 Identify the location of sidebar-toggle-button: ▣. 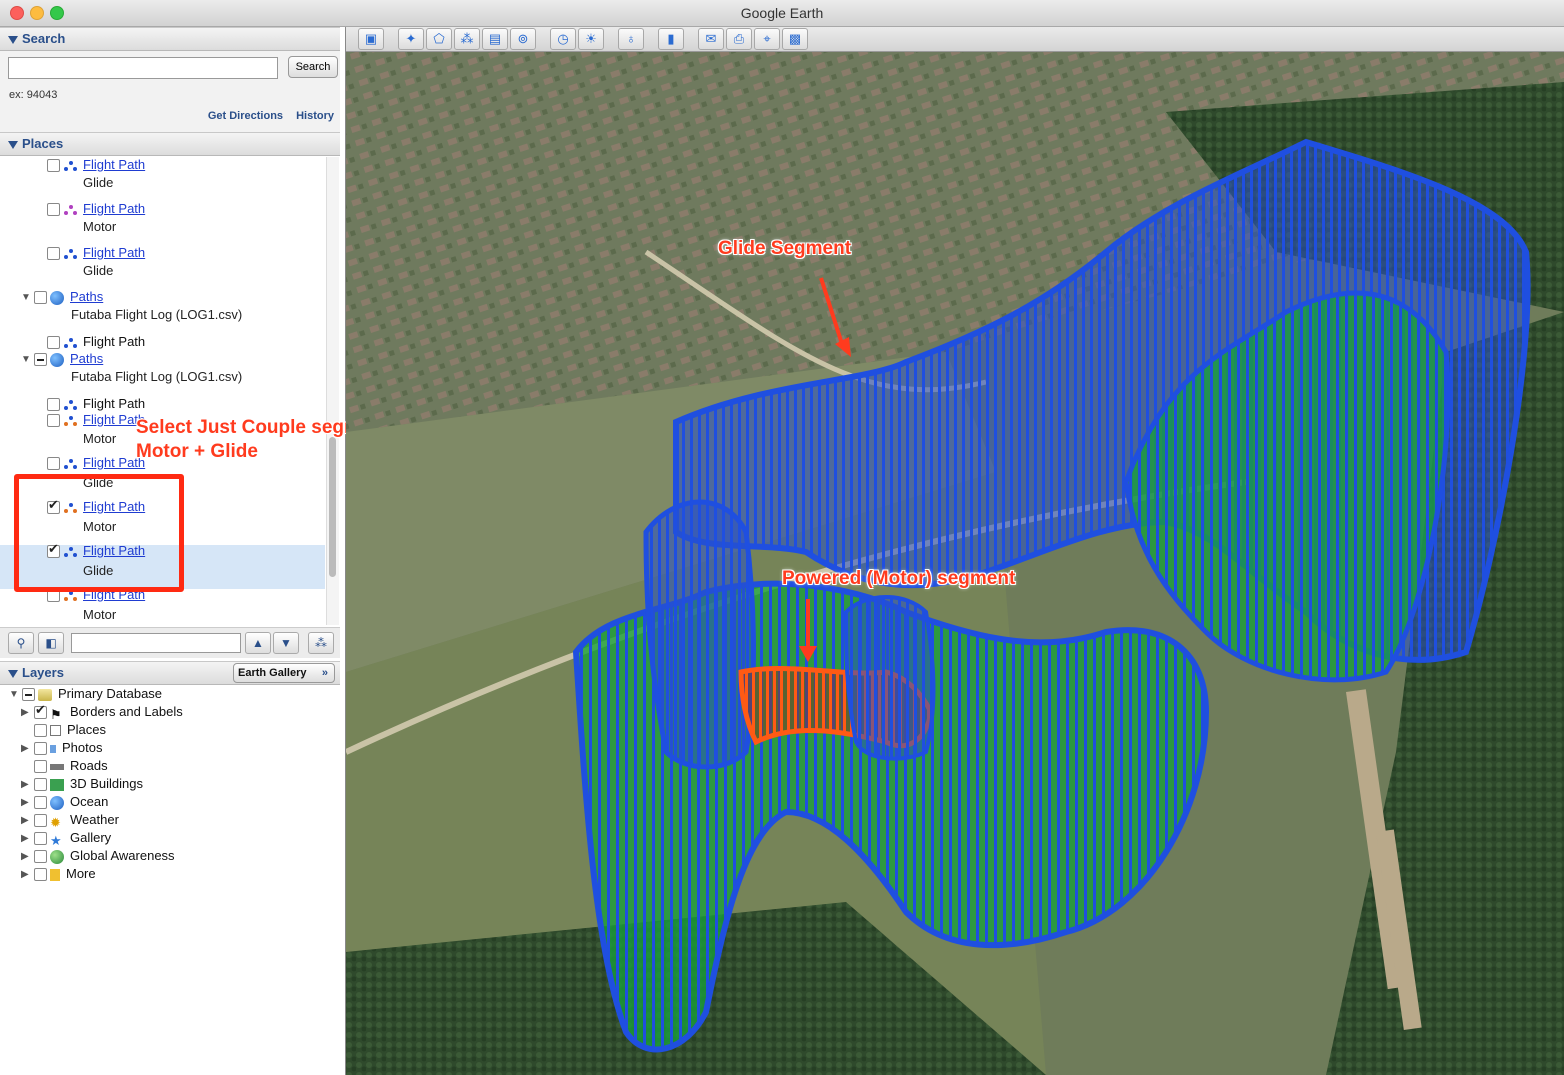
(371, 39).